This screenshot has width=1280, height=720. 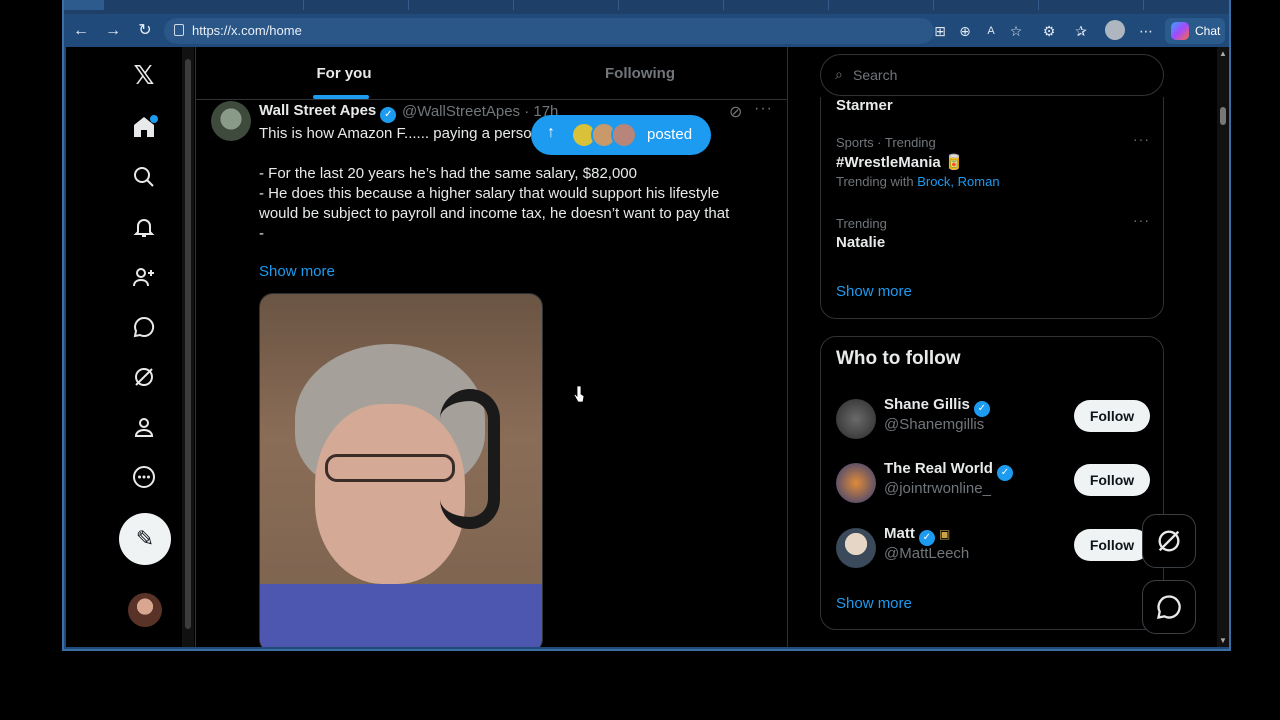 I want to click on user-name-text: Shane Gillis, so click(x=927, y=404).